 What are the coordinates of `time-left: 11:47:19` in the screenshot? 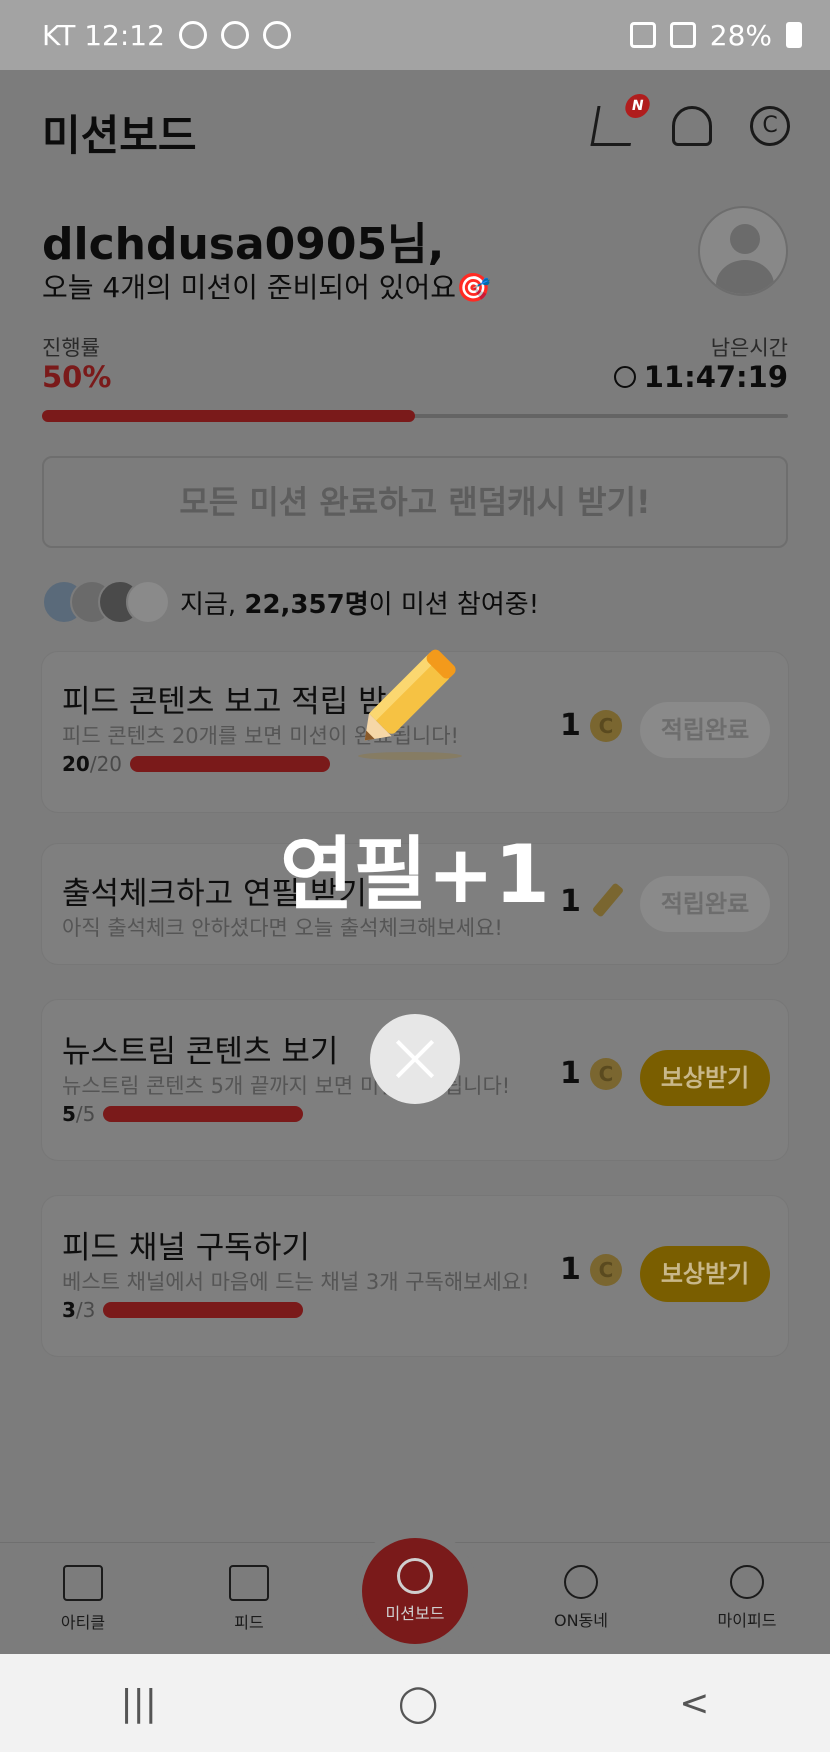 It's located at (700, 377).